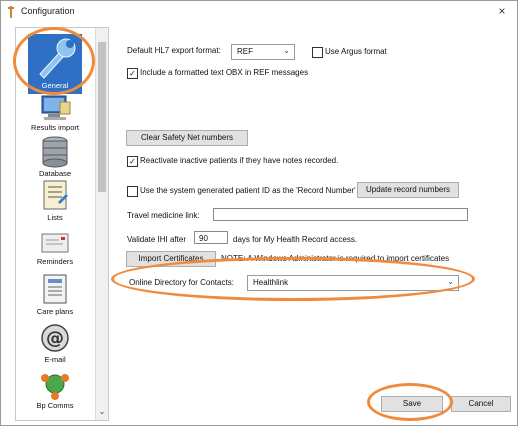 The width and height of the screenshot is (518, 426). Describe the element at coordinates (11, 12) in the screenshot. I see `app-icon` at that location.